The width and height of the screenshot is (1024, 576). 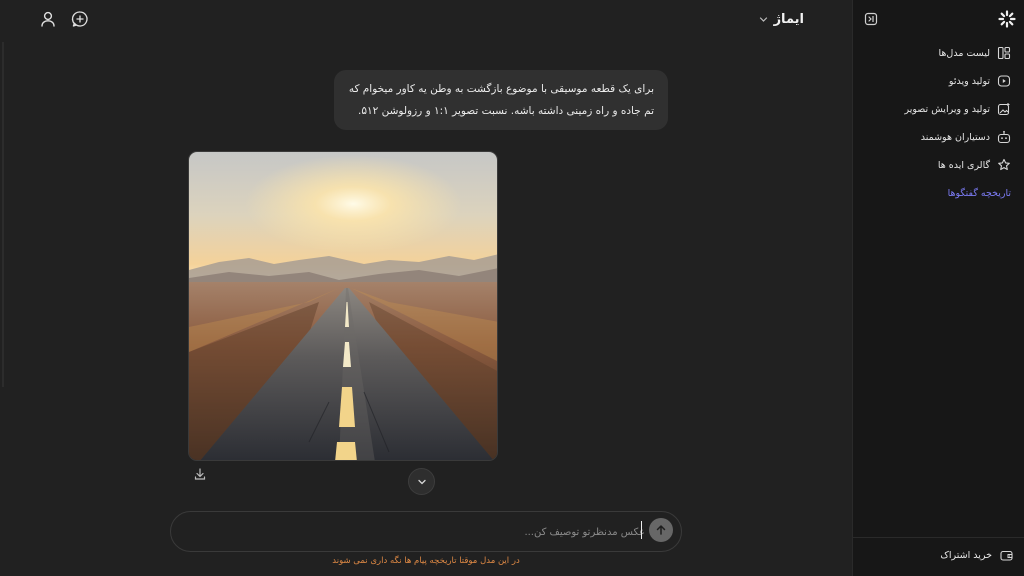 I want to click on subscription-button: خرید اشتراک, so click(x=976, y=555).